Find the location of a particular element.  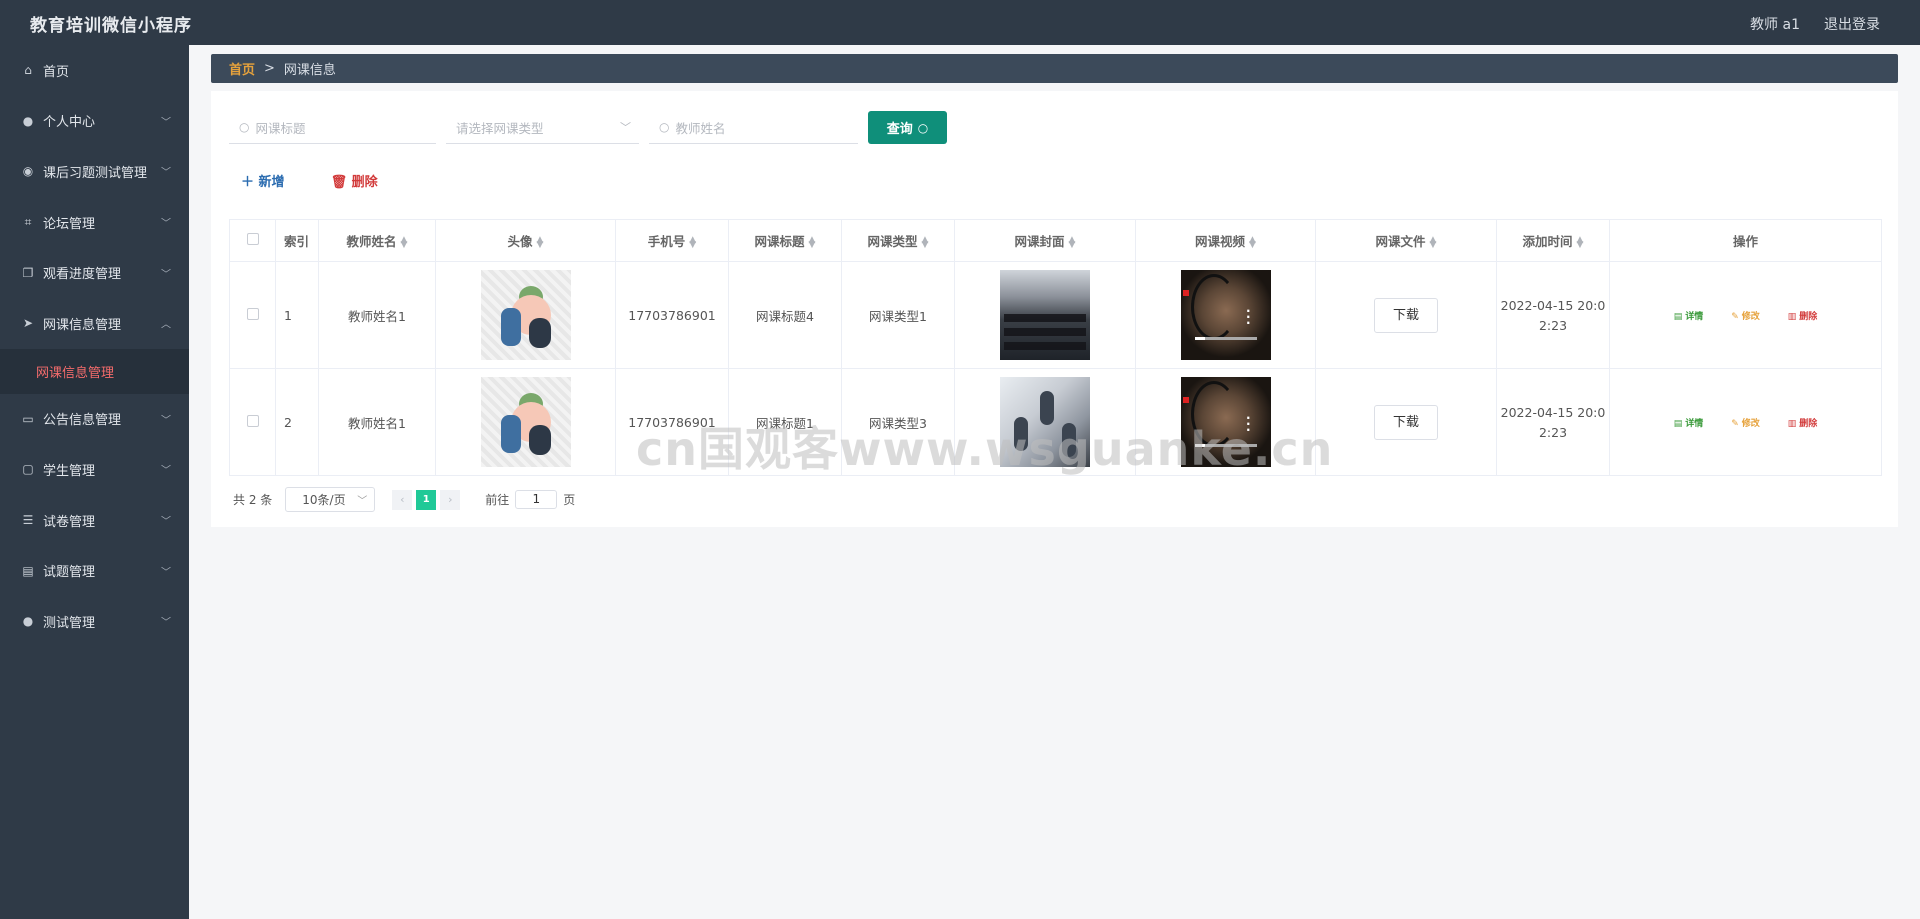

breadcrumb-current: 网课信息 is located at coordinates (309, 70).